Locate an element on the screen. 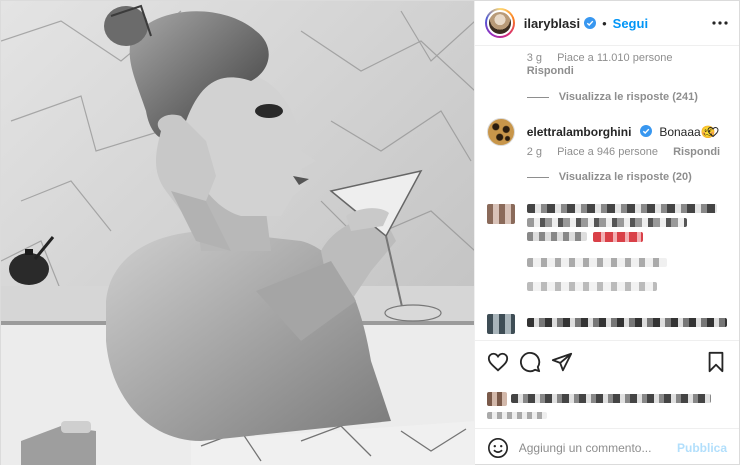 The image size is (740, 465). commenter-username: elettralamborghini is located at coordinates (579, 132).